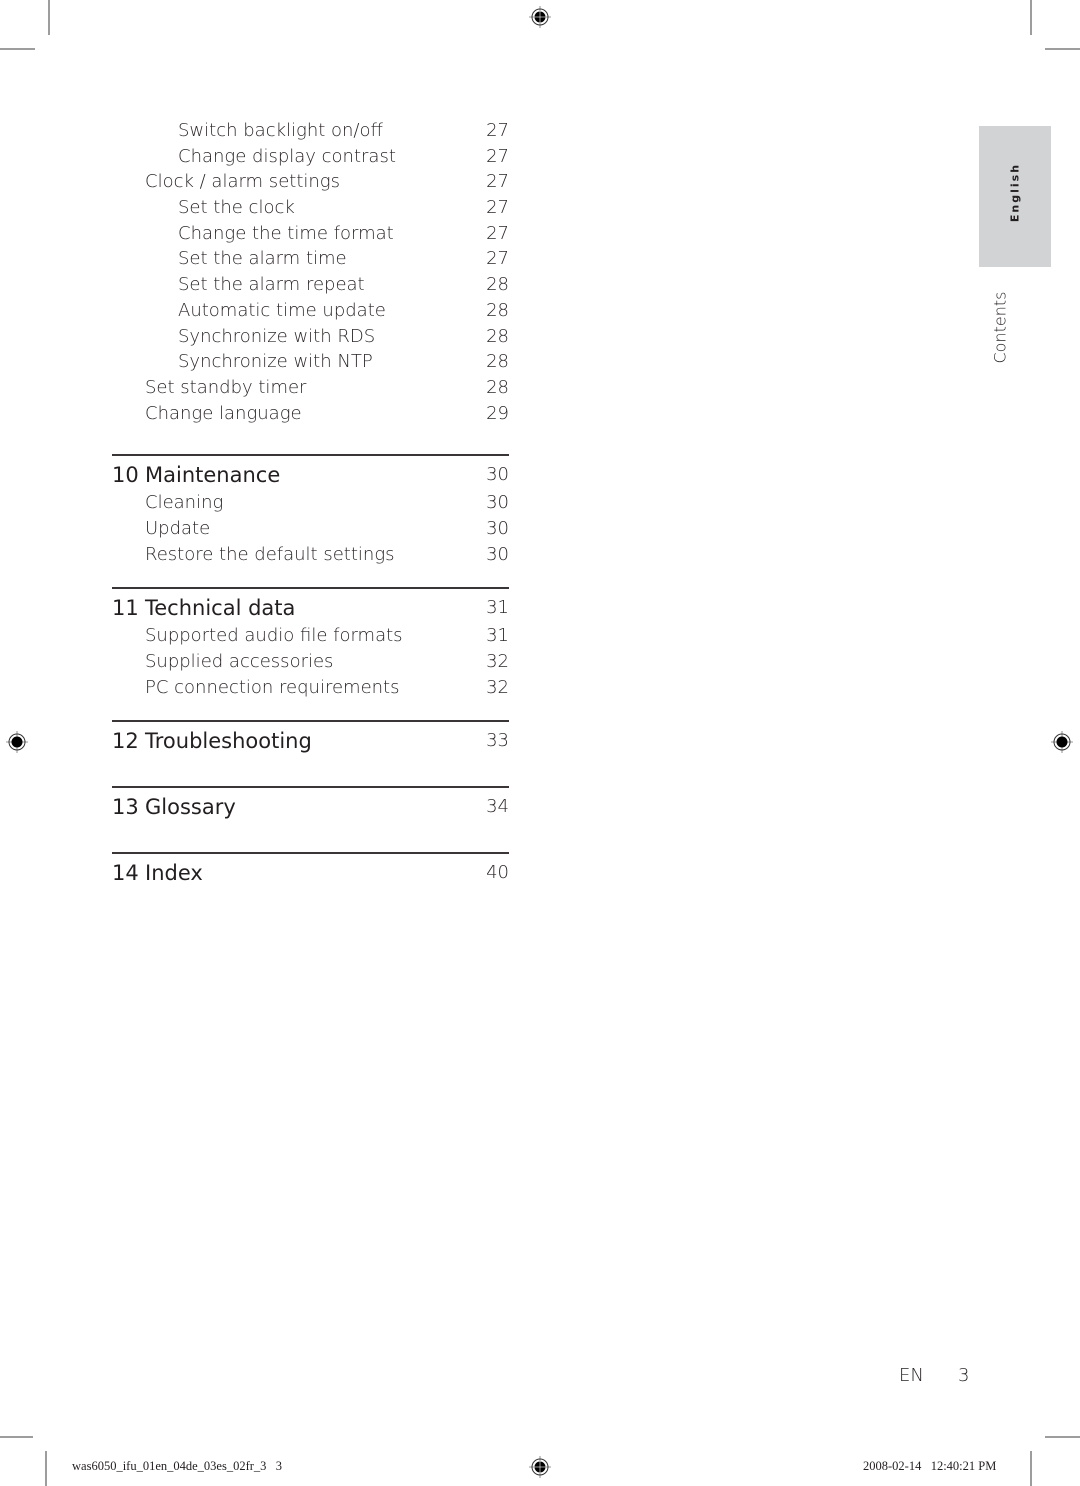 The image size is (1080, 1486). I want to click on toc-entry: PC connection requirements 32, so click(310, 688).